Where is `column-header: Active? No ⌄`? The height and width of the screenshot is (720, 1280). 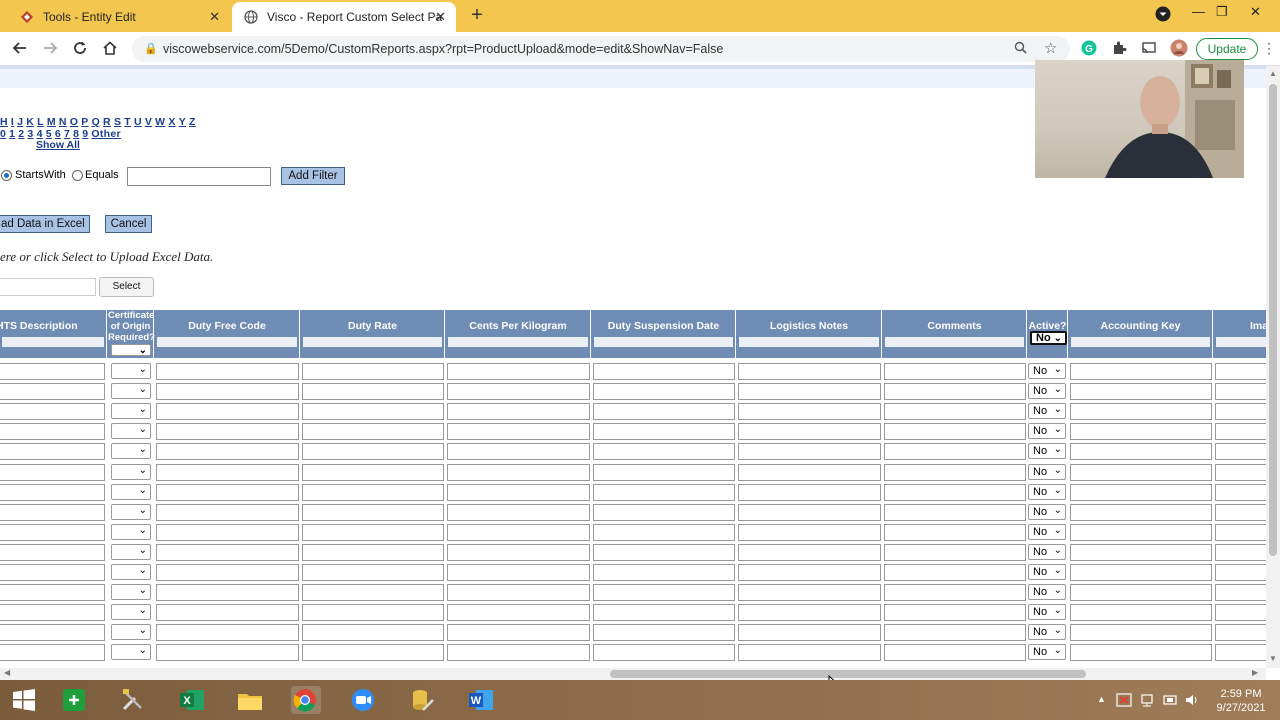 column-header: Active? No ⌄ is located at coordinates (1048, 334).